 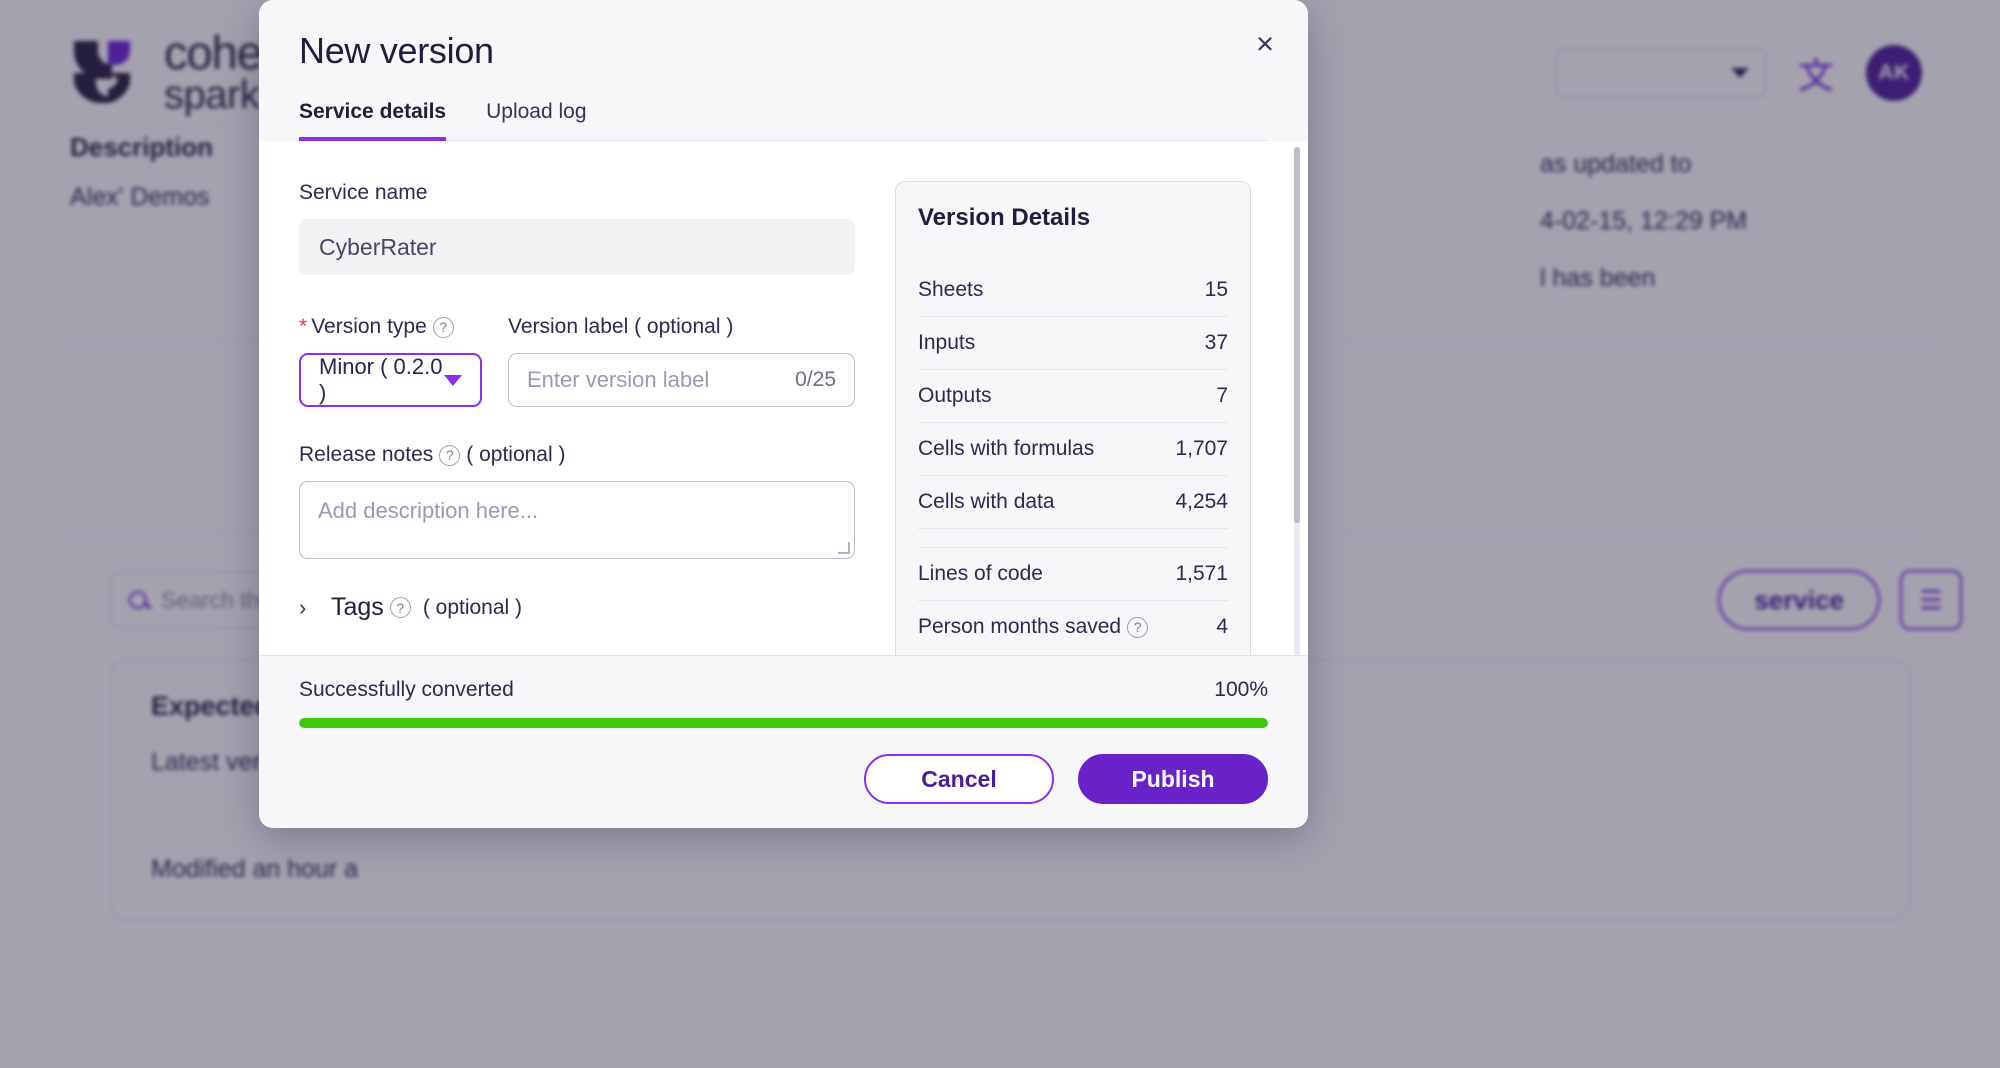 What do you see at coordinates (1073, 343) in the screenshot?
I see `table-row: Inputs 37` at bounding box center [1073, 343].